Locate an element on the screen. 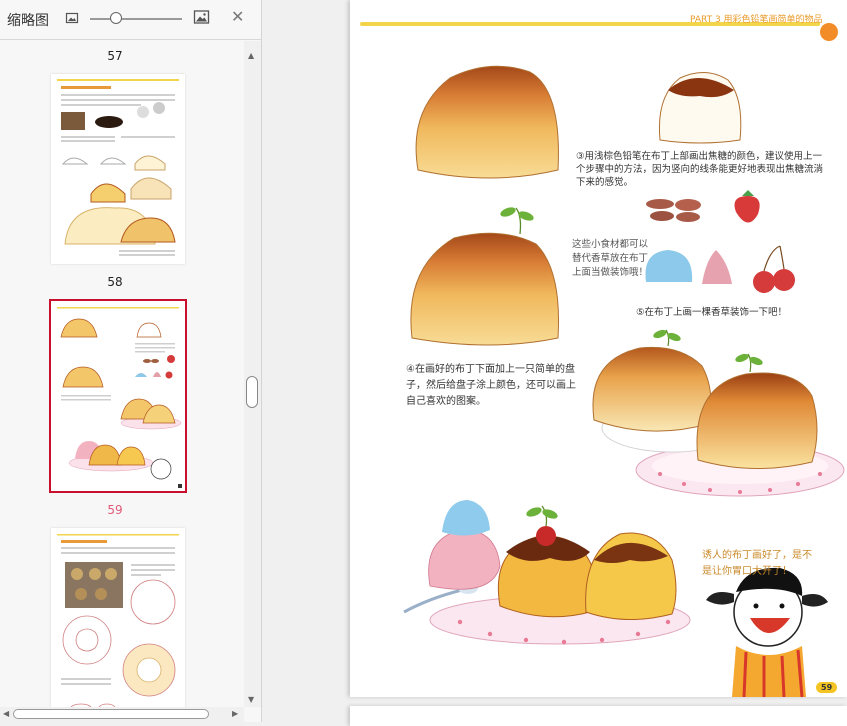 This screenshot has width=847, height=726. thumbnail-horizontal-scrollbar: ◀ ▶ is located at coordinates (122, 714).